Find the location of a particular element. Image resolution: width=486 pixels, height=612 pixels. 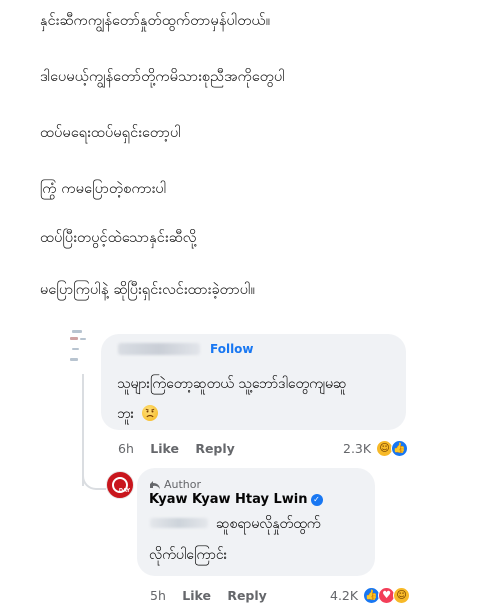

reply-reaction-count: 4.2K is located at coordinates (344, 595).